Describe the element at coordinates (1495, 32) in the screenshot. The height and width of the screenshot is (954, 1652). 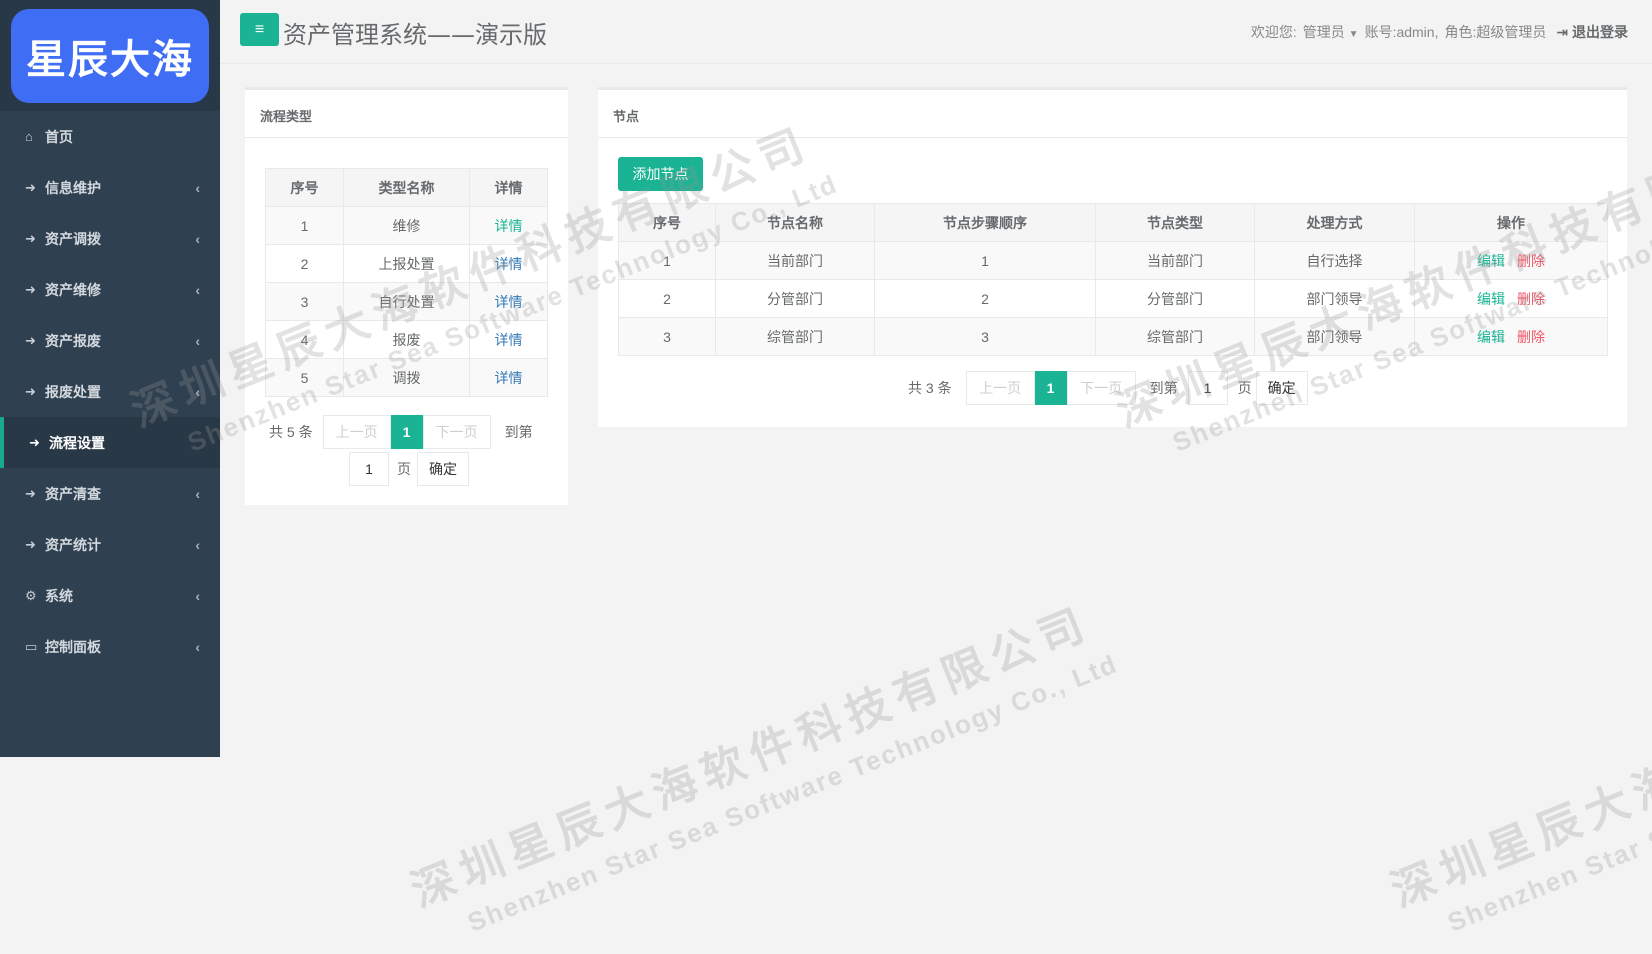
I see `role-text: 角色:超级管理员` at that location.